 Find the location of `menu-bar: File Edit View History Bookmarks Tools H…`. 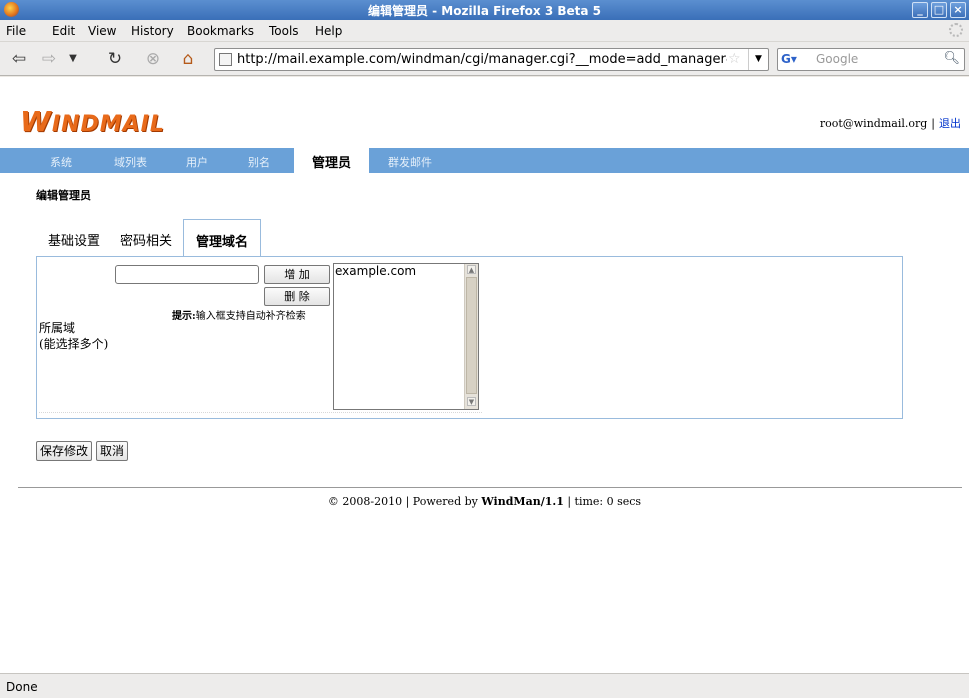

menu-bar: File Edit View History Bookmarks Tools H… is located at coordinates (484, 31).